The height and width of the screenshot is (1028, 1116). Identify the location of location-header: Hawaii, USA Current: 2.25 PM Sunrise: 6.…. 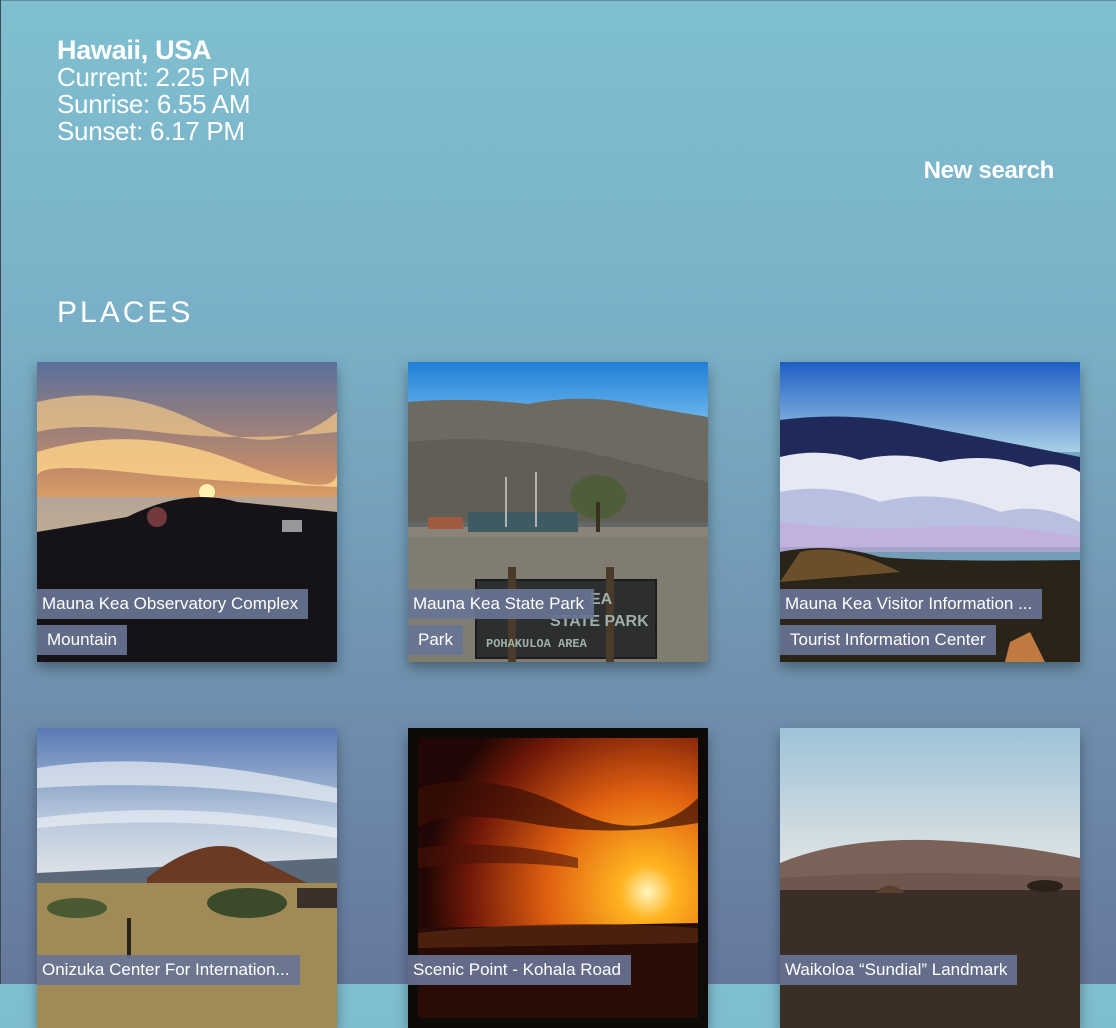
(154, 90).